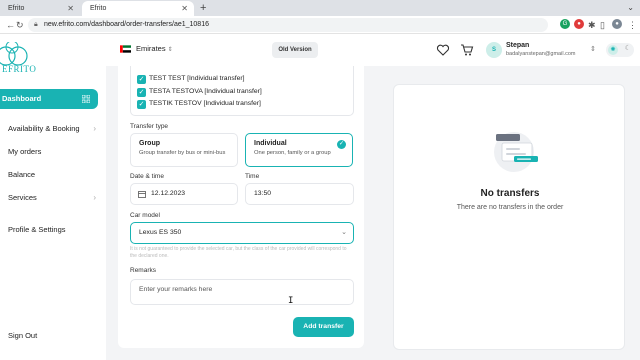 This screenshot has height=360, width=640. I want to click on user-menu-chevron-icon: ⇕, so click(593, 49).